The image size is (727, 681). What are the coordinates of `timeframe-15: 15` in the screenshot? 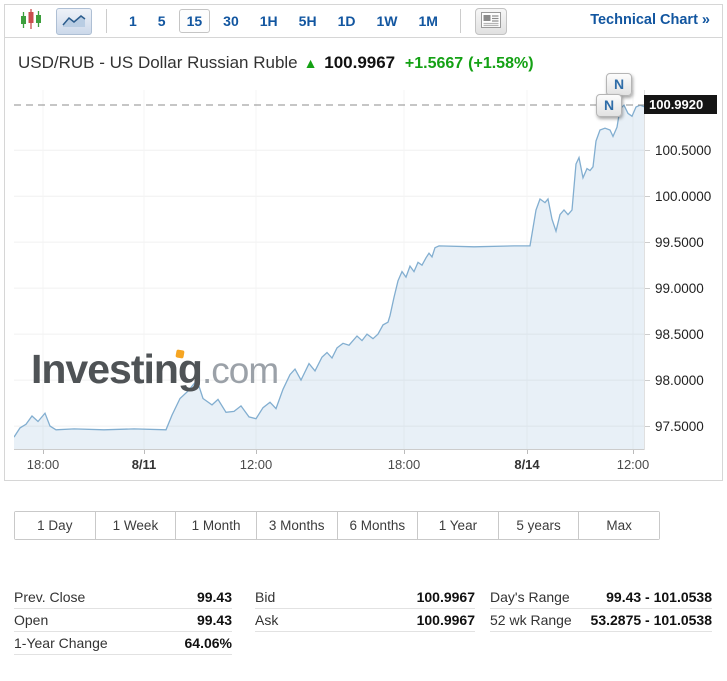 It's located at (194, 21).